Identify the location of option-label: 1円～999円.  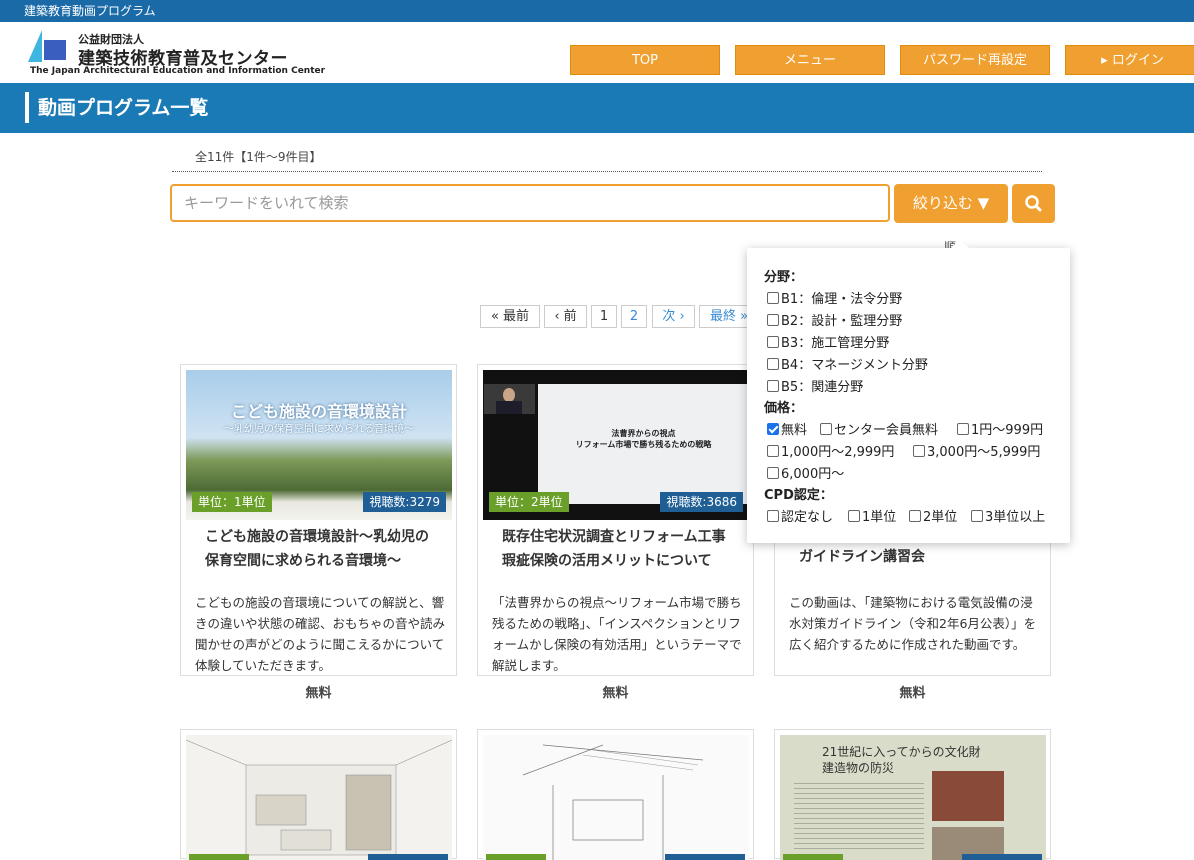
(1007, 430).